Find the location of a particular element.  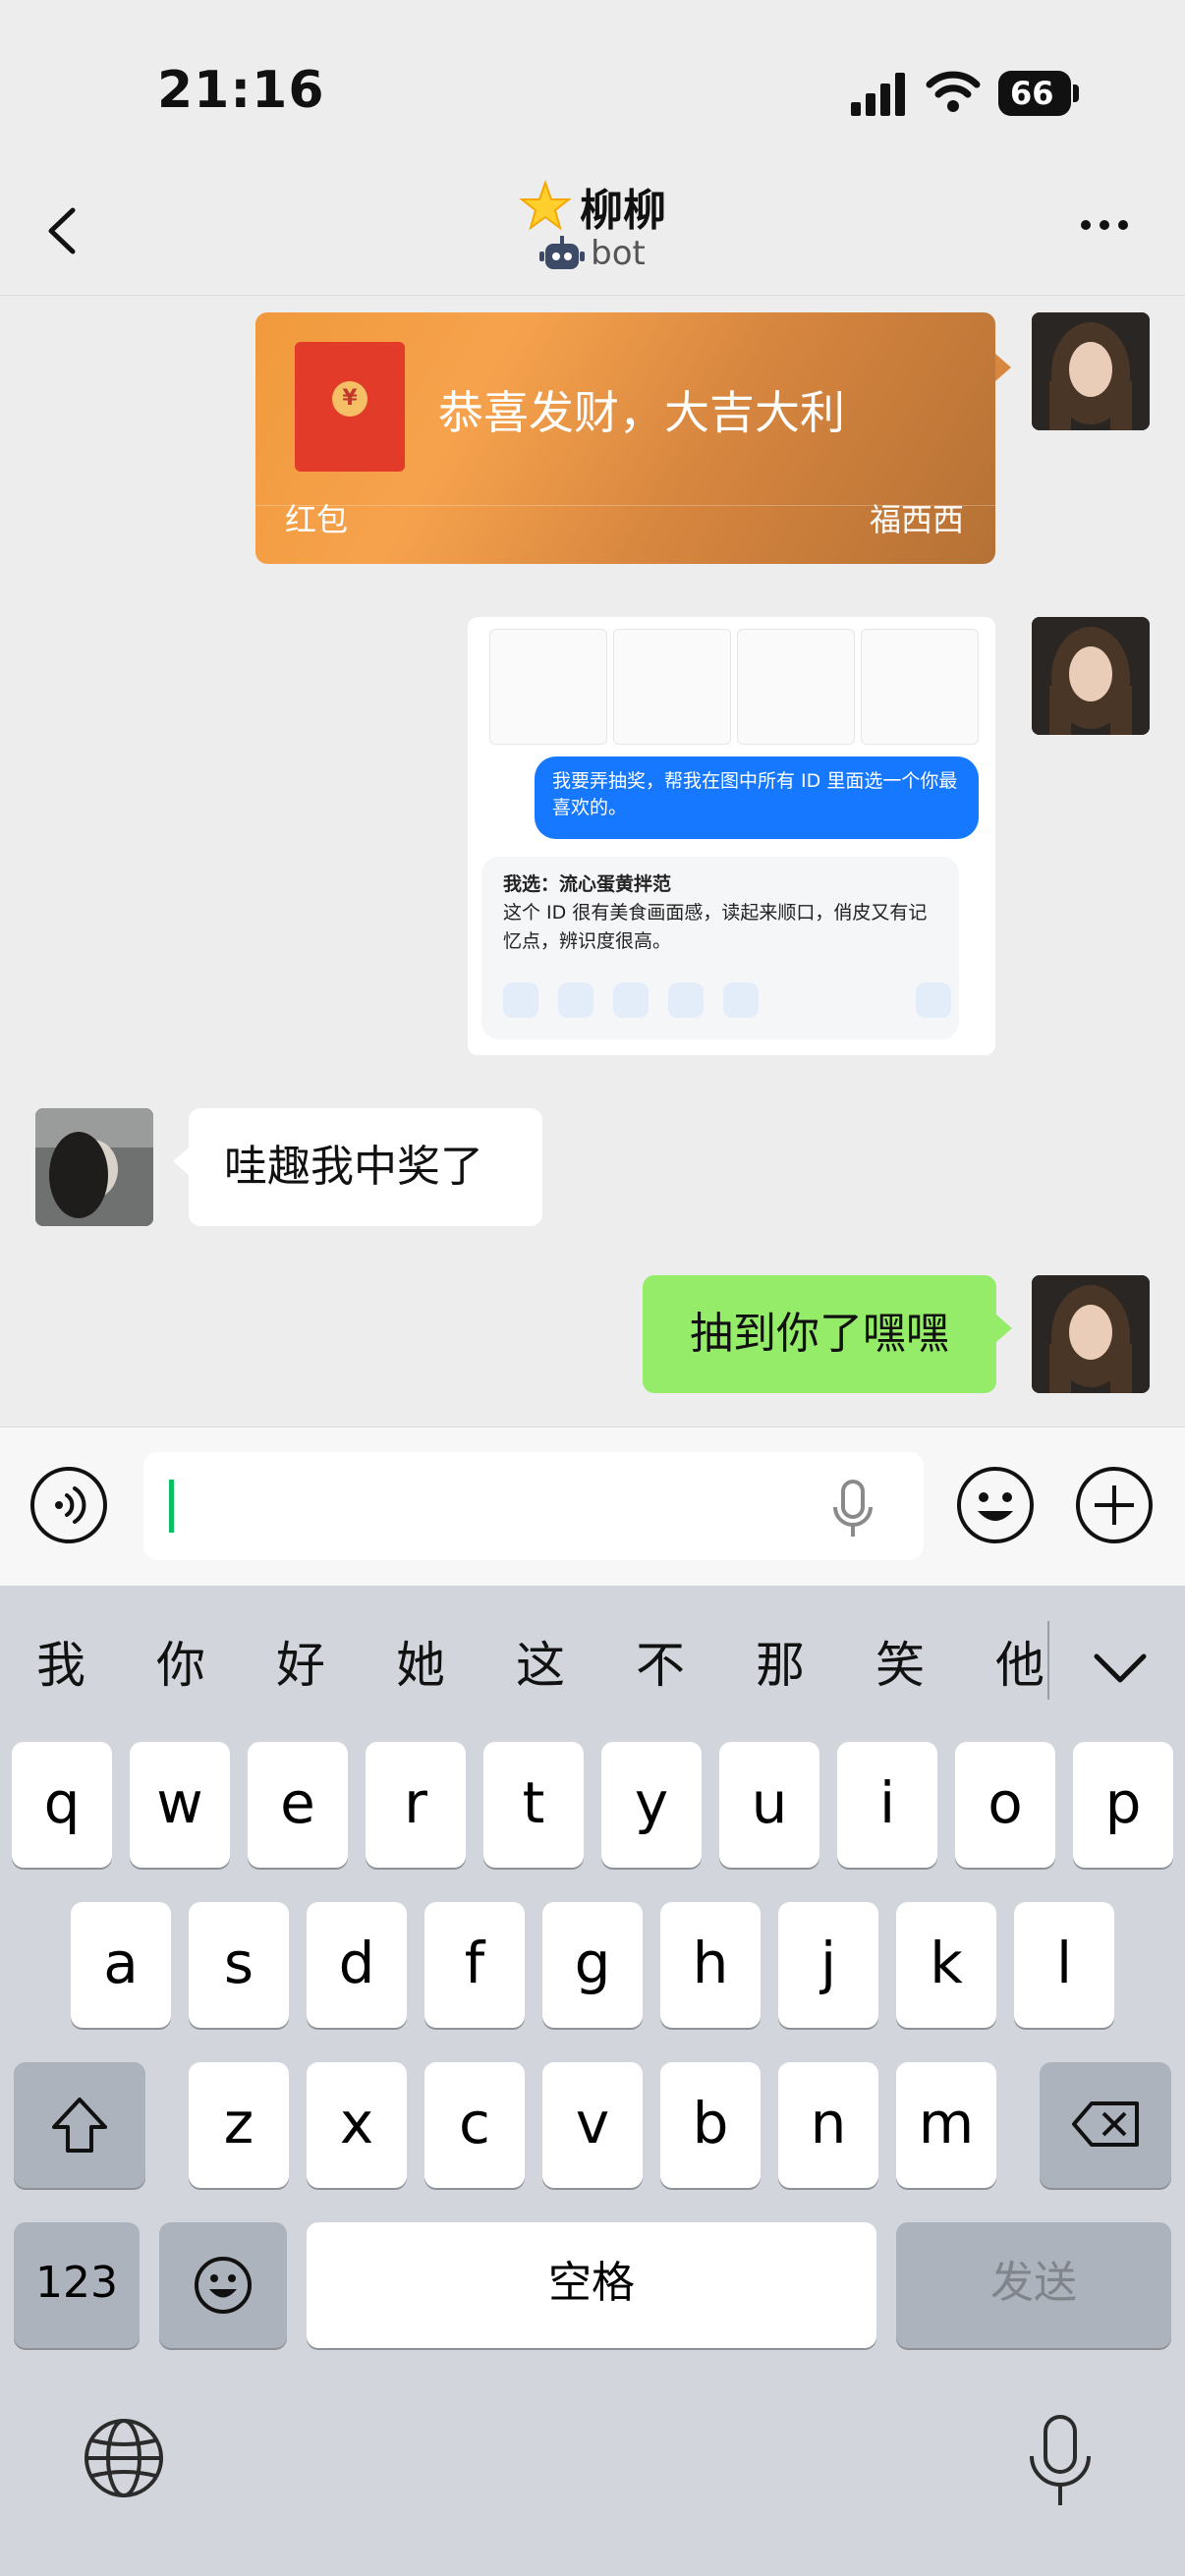

red-packet-message: ¥ 恭喜发财，大吉大利 红包 福西西 is located at coordinates (633, 438).